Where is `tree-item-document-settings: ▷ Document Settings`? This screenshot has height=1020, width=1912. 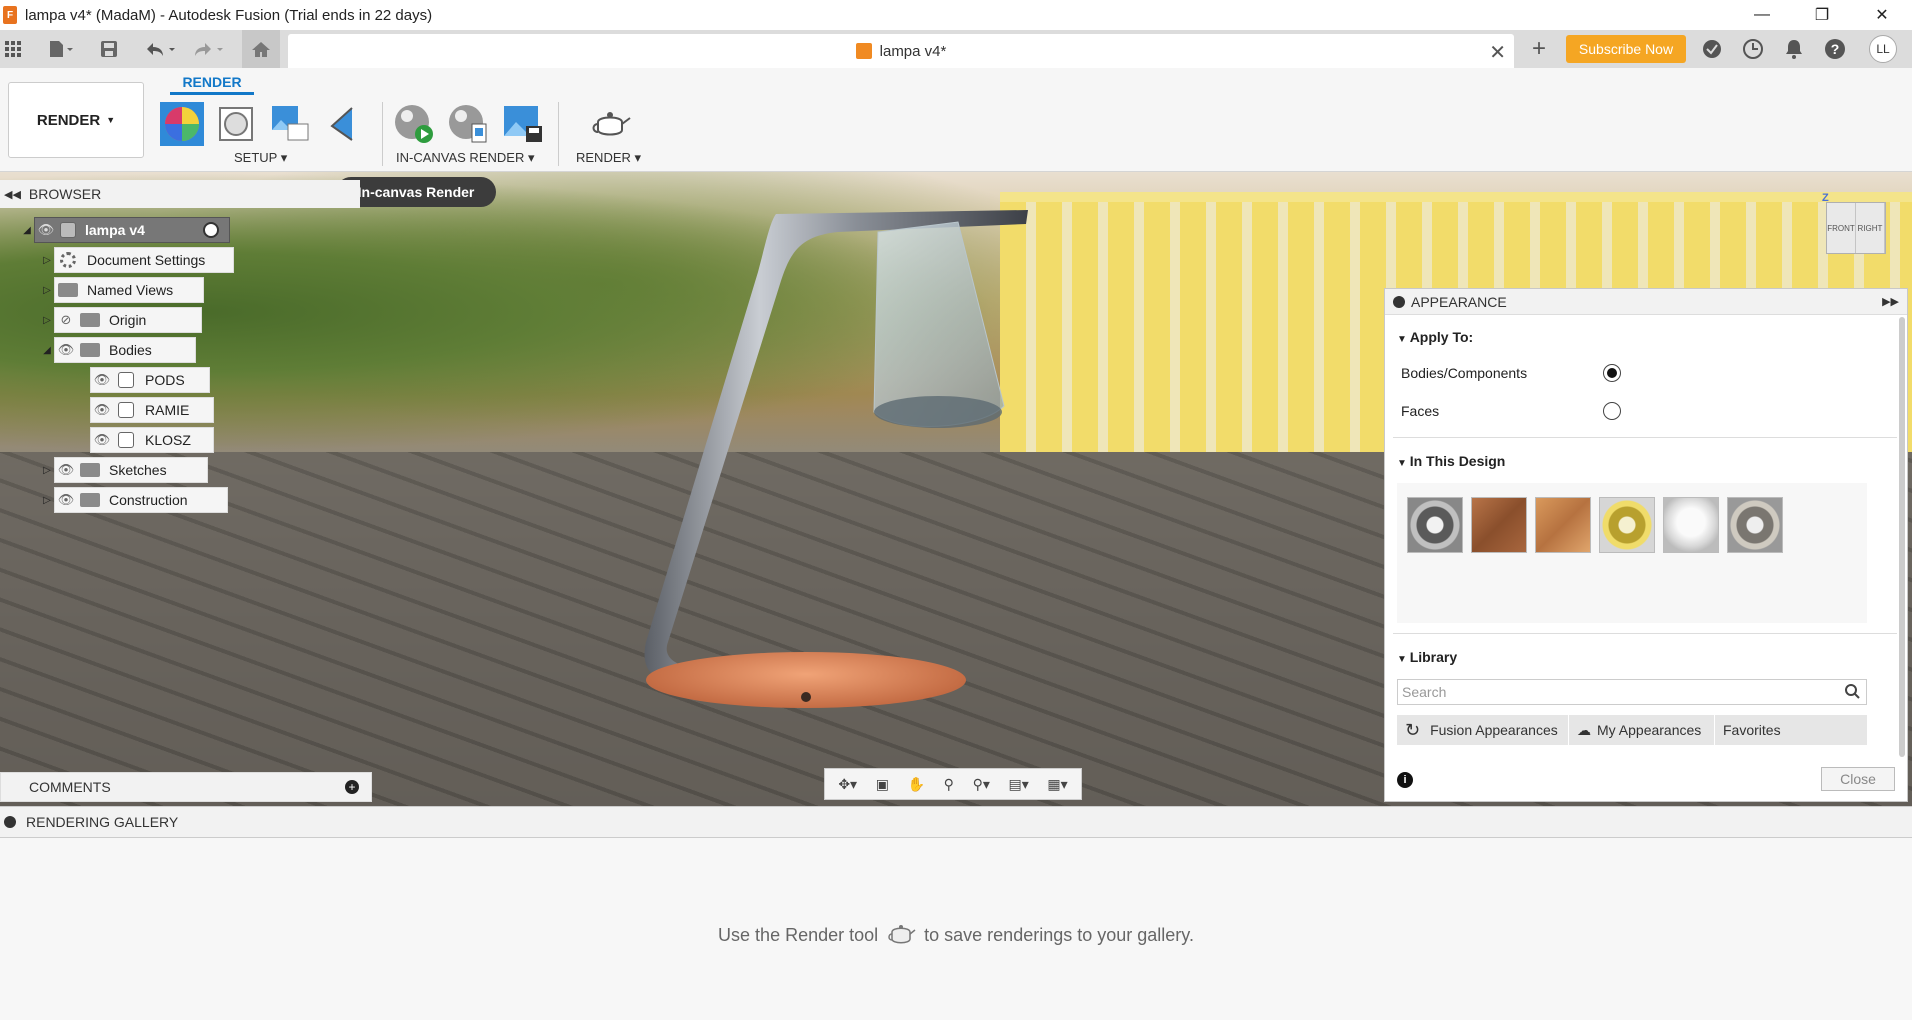 tree-item-document-settings: ▷ Document Settings is located at coordinates (137, 260).